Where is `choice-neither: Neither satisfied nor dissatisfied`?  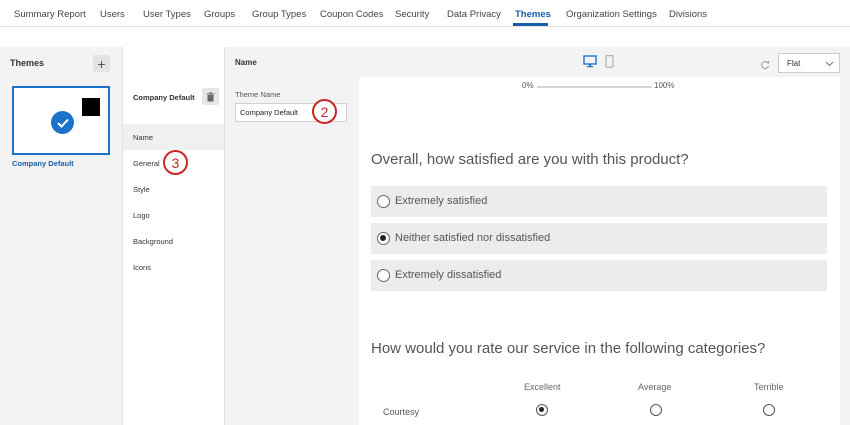
choice-neither: Neither satisfied nor dissatisfied is located at coordinates (599, 238).